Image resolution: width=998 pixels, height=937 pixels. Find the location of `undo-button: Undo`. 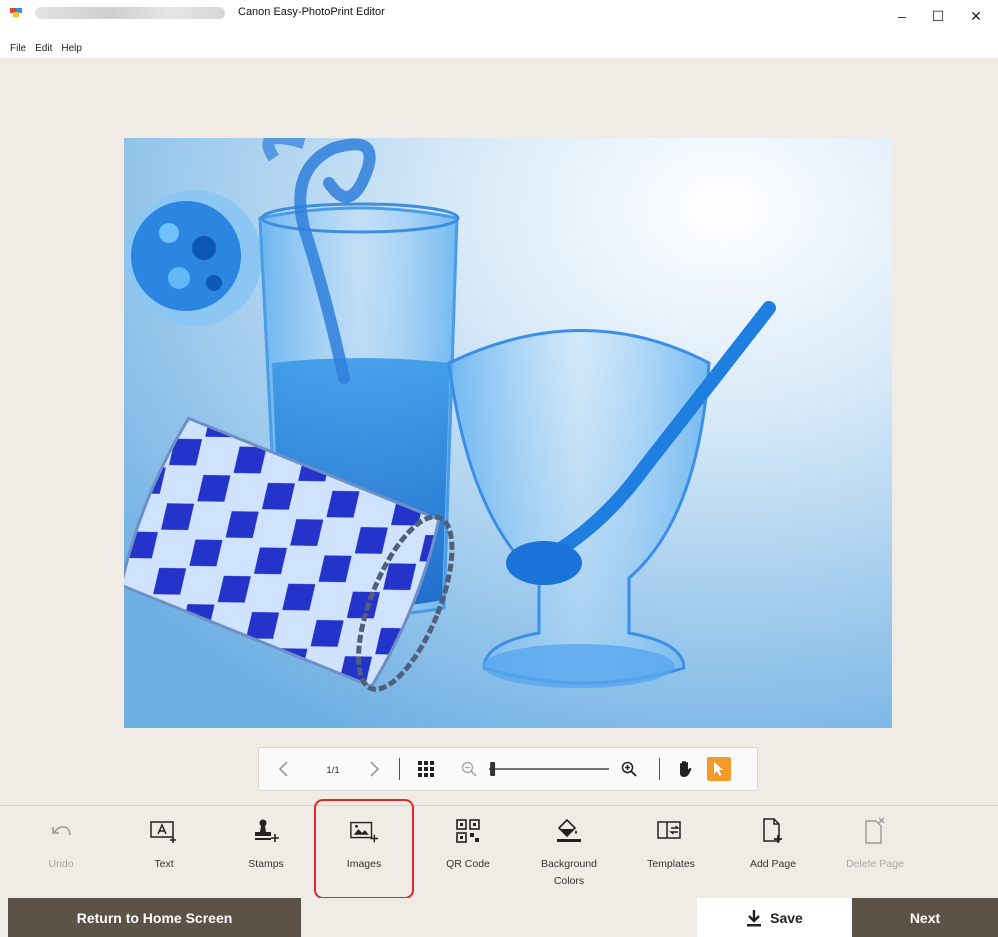

undo-button: Undo is located at coordinates (61, 852).